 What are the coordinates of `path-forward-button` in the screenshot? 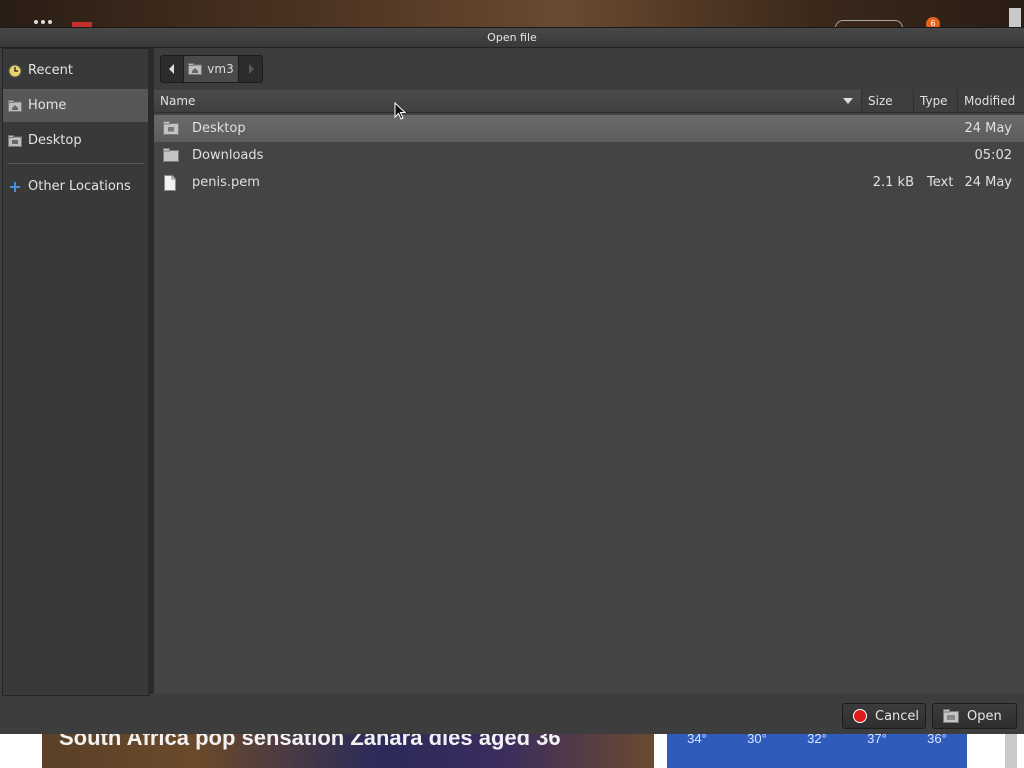 It's located at (251, 69).